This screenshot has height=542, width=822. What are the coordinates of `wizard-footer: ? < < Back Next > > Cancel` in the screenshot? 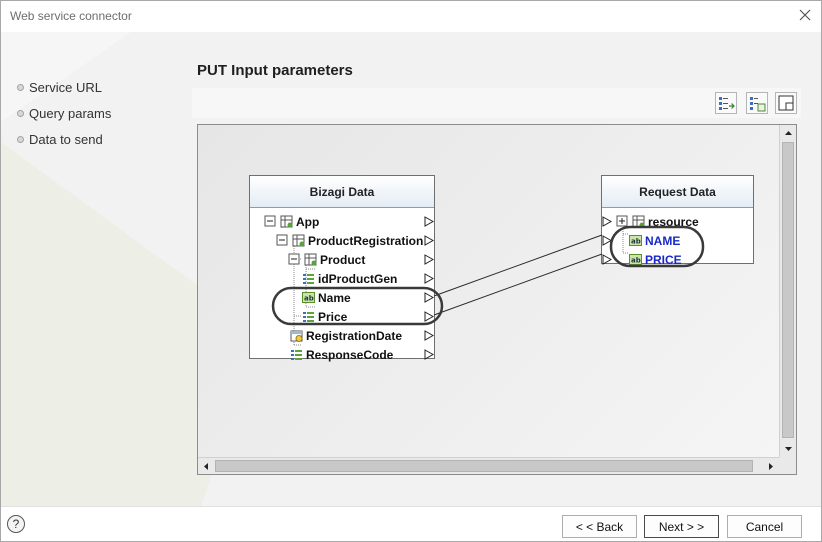 It's located at (411, 523).